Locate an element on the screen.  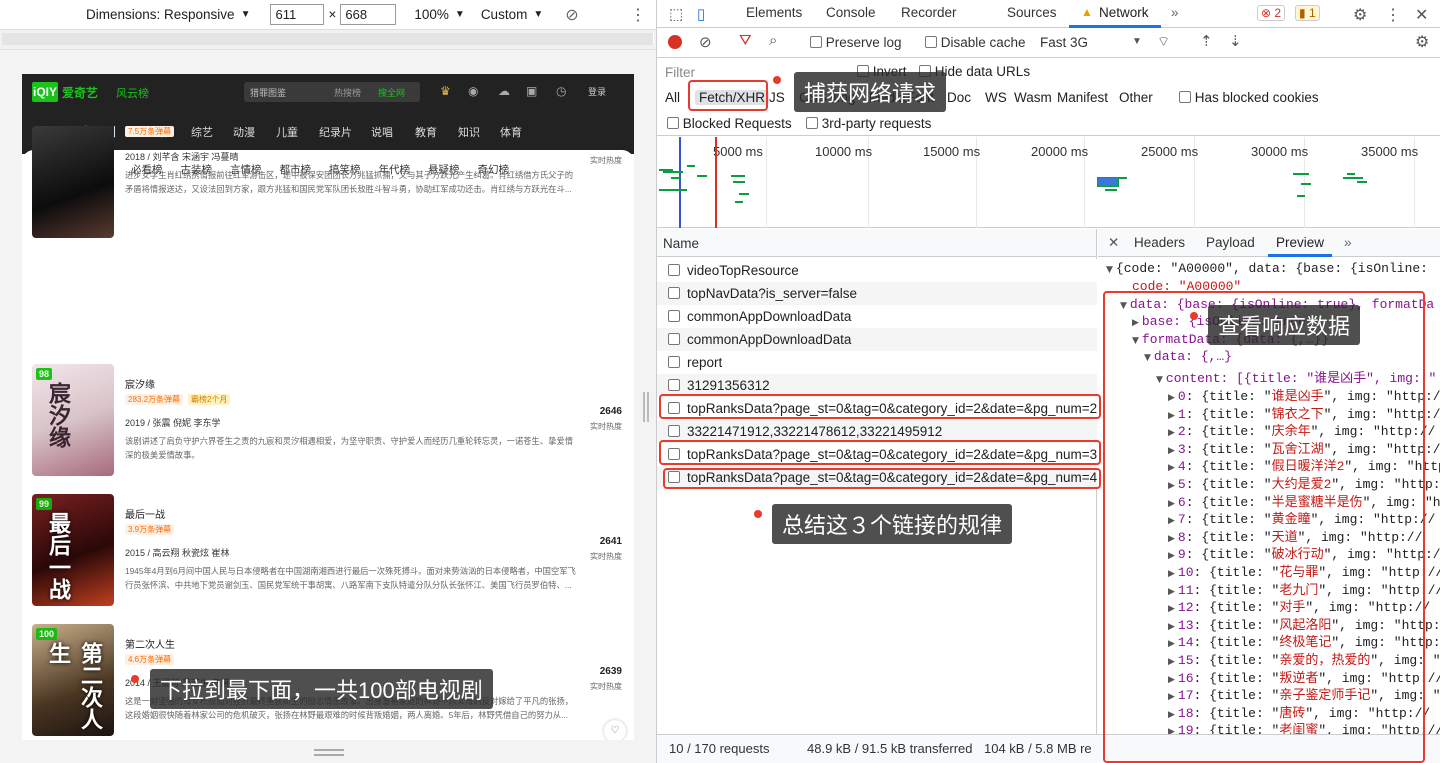
blocked-cookies-checkbox: Has blocked cookies is located at coordinates (1249, 97).